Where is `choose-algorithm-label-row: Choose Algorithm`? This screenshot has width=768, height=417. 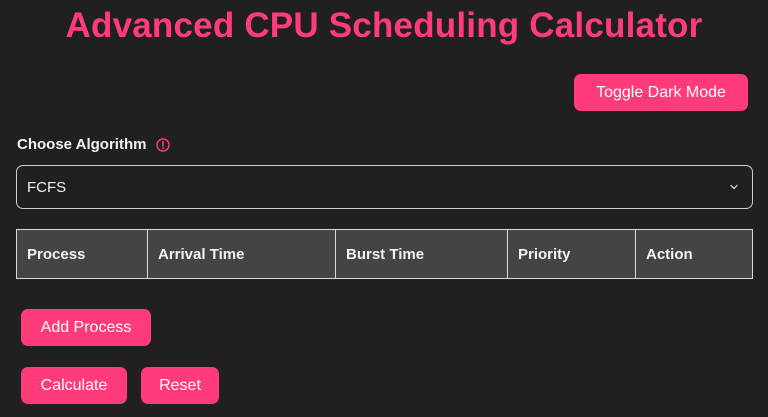 choose-algorithm-label-row: Choose Algorithm is located at coordinates (94, 144).